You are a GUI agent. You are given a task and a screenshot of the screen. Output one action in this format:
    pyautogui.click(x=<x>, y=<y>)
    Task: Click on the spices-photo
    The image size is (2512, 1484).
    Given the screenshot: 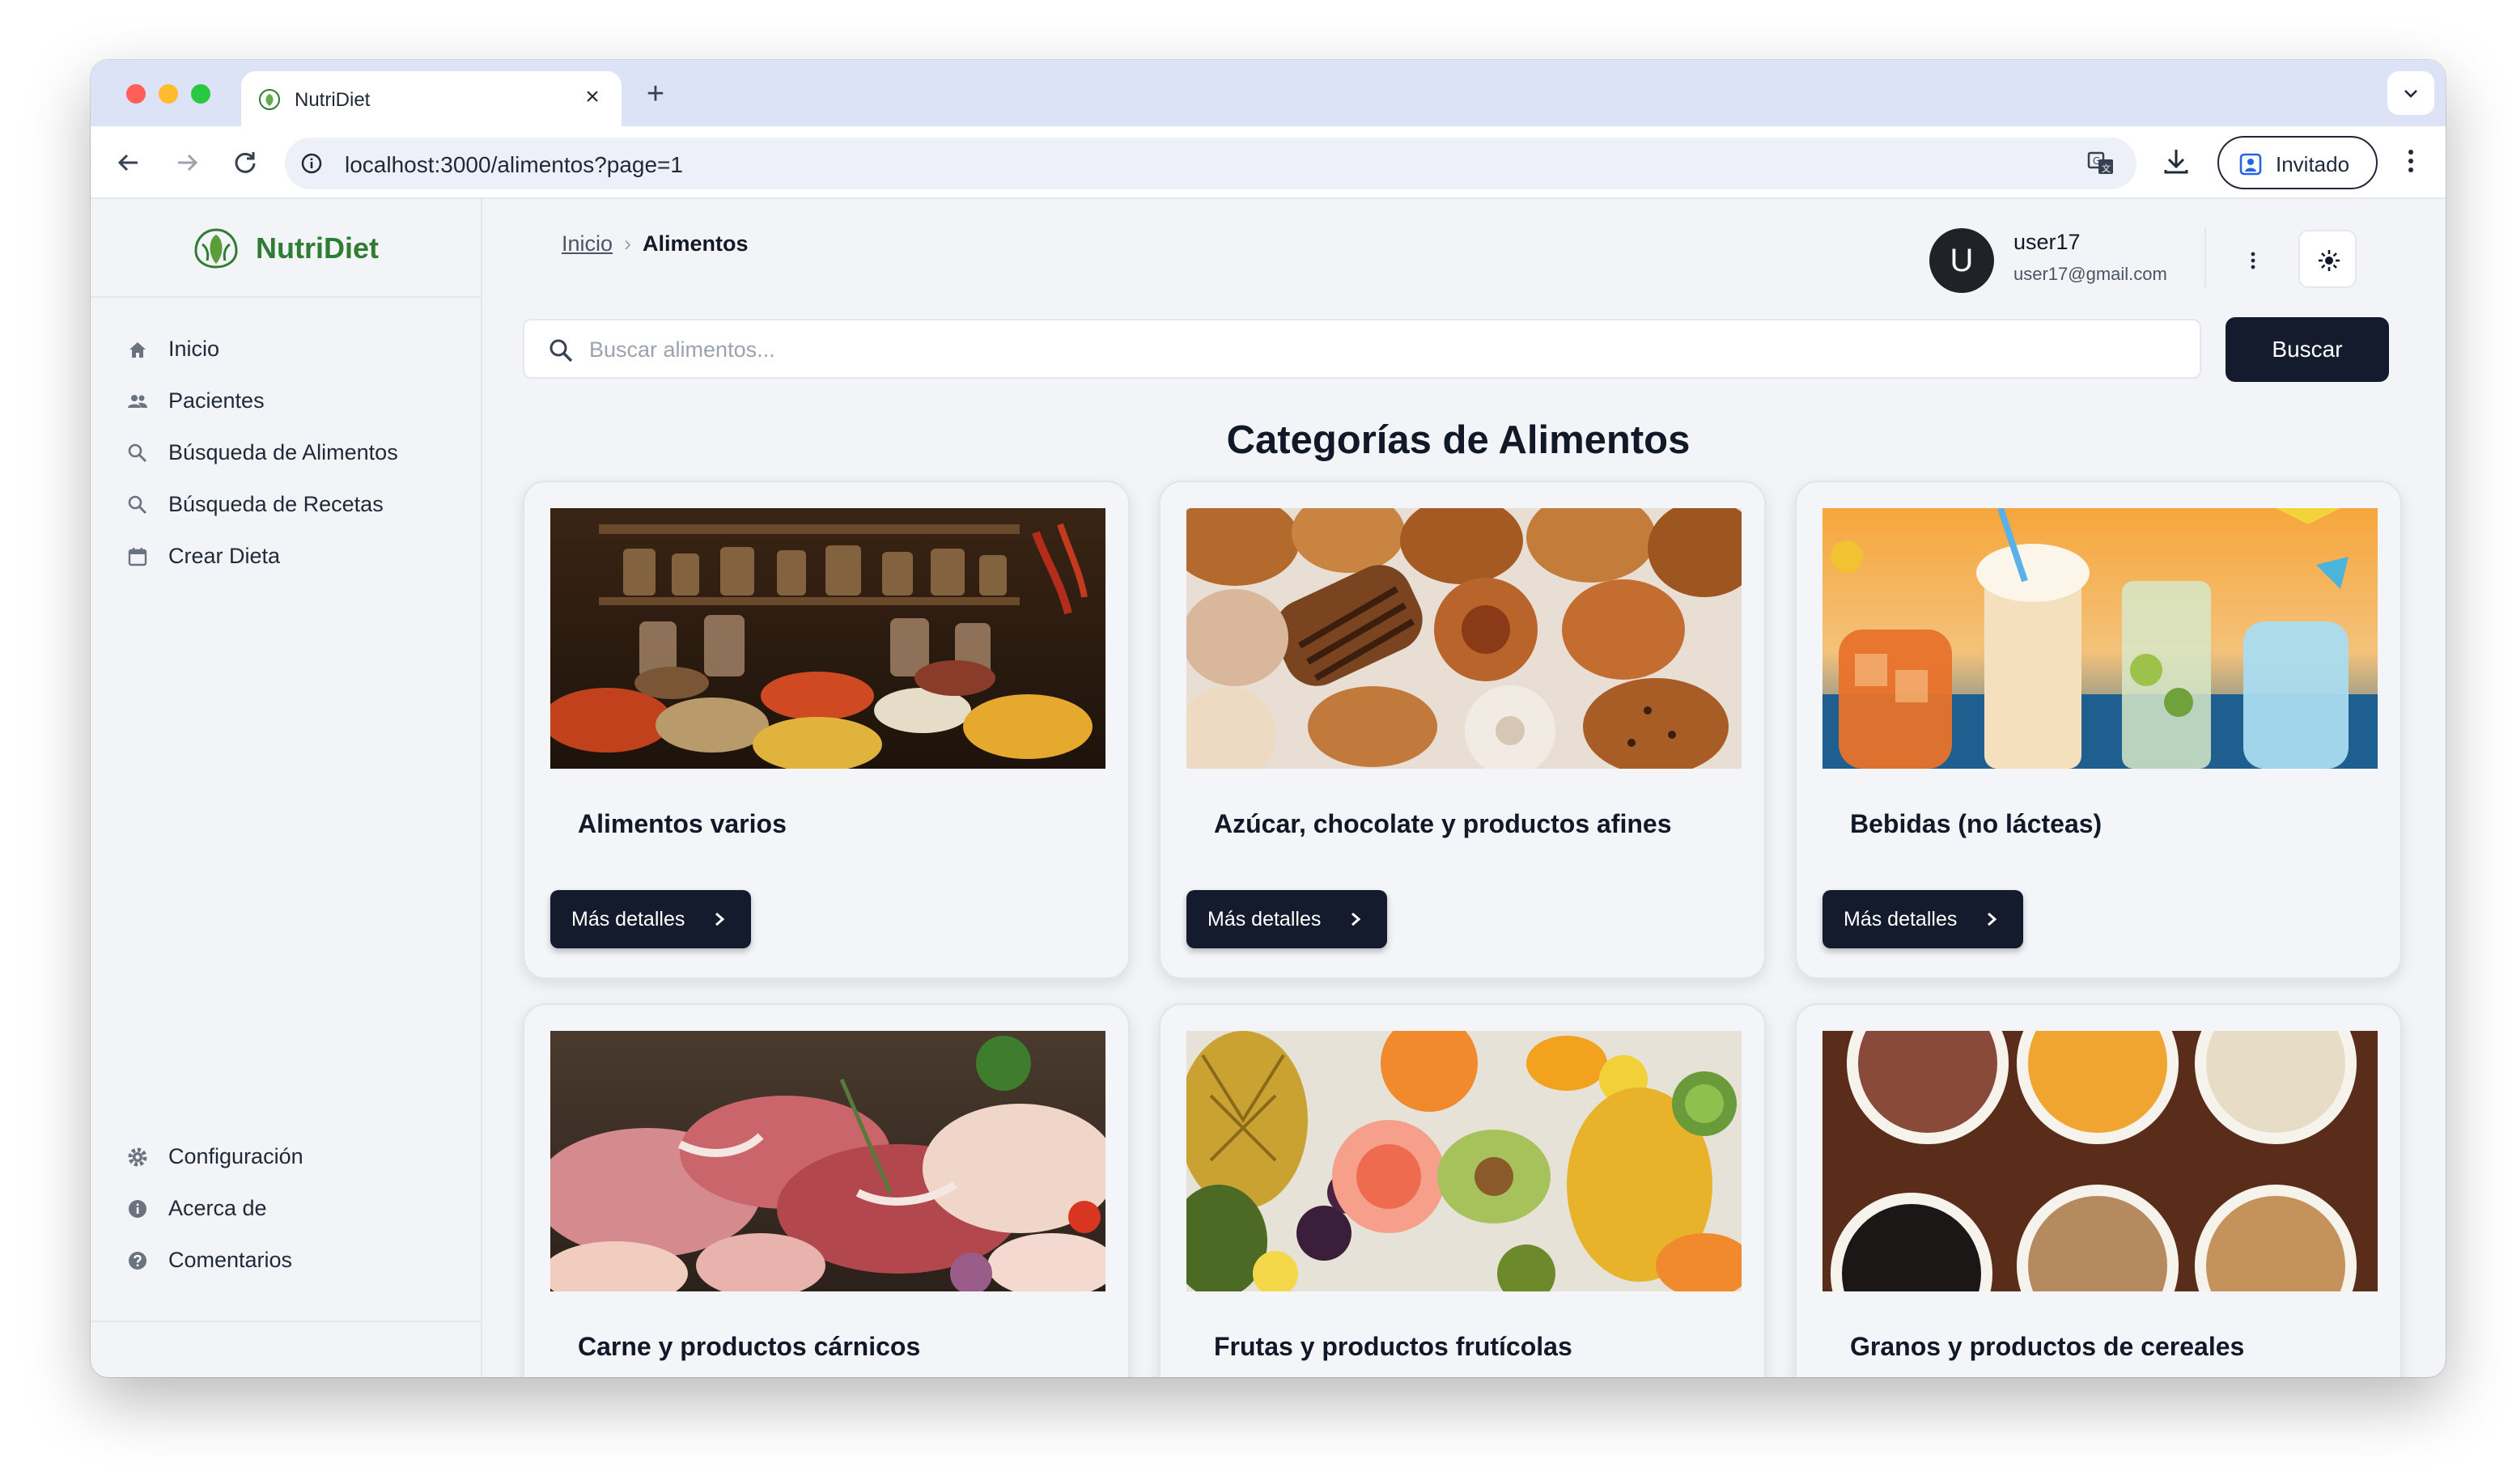 What is the action you would take?
    pyautogui.click(x=827, y=638)
    